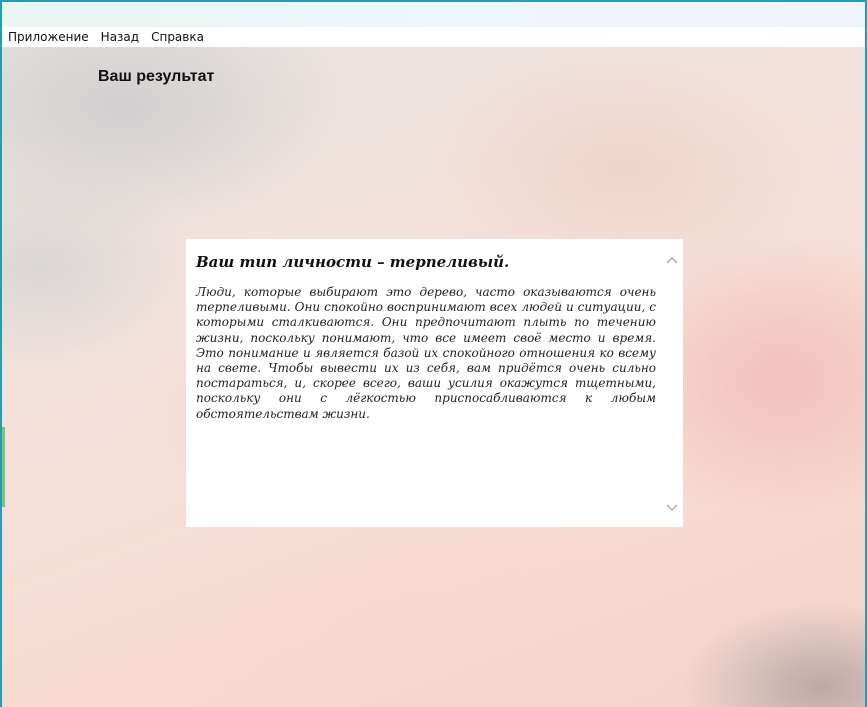 The width and height of the screenshot is (867, 707). What do you see at coordinates (177, 37) in the screenshot?
I see `menu-item-help: Справка` at bounding box center [177, 37].